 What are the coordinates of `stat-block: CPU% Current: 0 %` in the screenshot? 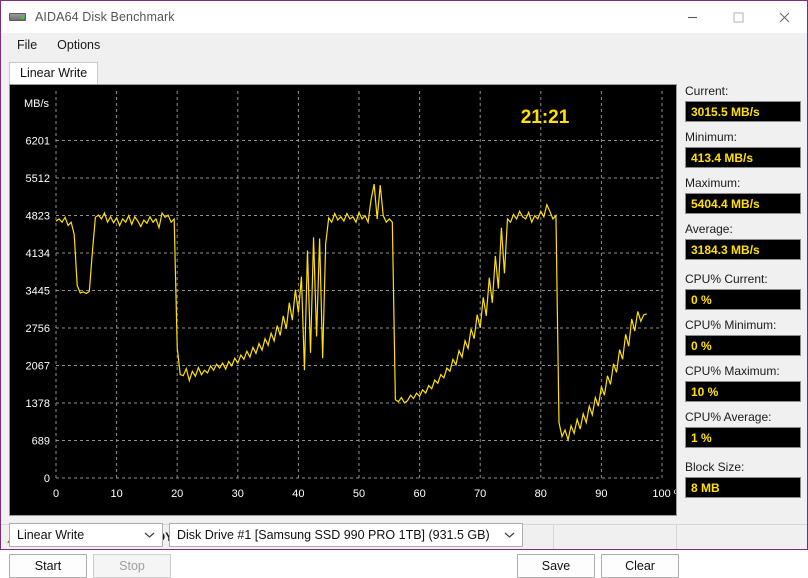 It's located at (743, 291).